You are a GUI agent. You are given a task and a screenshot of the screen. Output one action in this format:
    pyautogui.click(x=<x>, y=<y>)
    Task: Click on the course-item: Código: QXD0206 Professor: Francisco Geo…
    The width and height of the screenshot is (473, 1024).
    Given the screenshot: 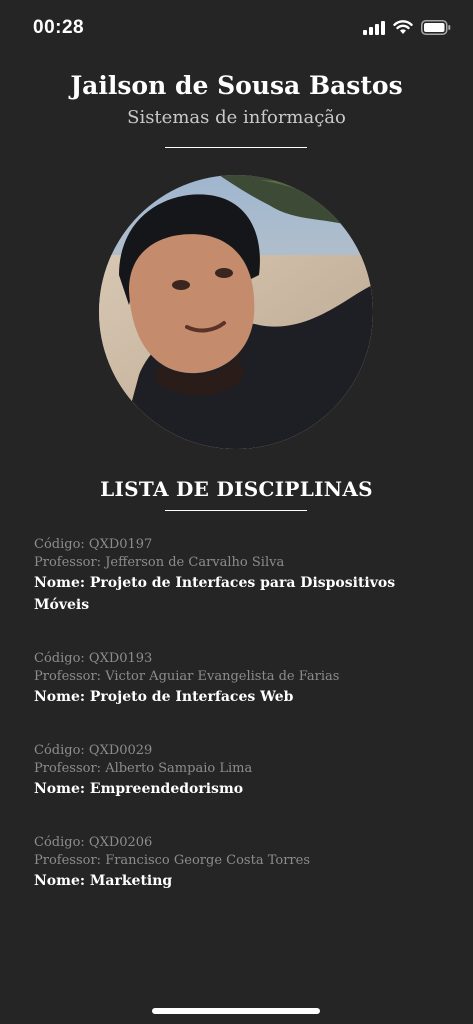 What is the action you would take?
    pyautogui.click(x=244, y=863)
    